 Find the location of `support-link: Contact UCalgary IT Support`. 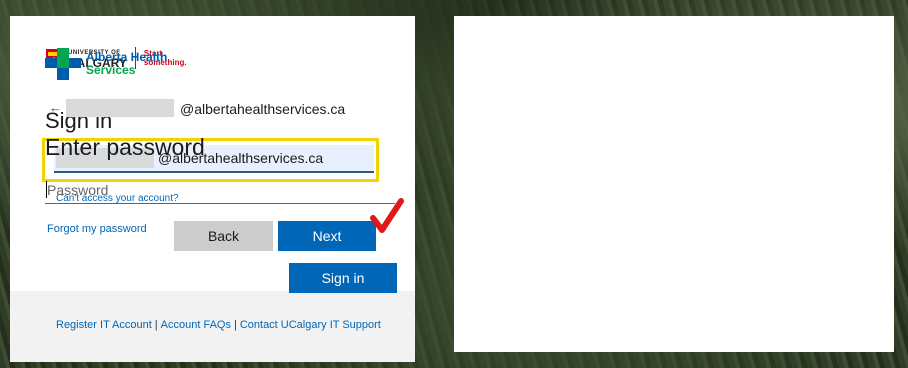

support-link: Contact UCalgary IT Support is located at coordinates (310, 325).